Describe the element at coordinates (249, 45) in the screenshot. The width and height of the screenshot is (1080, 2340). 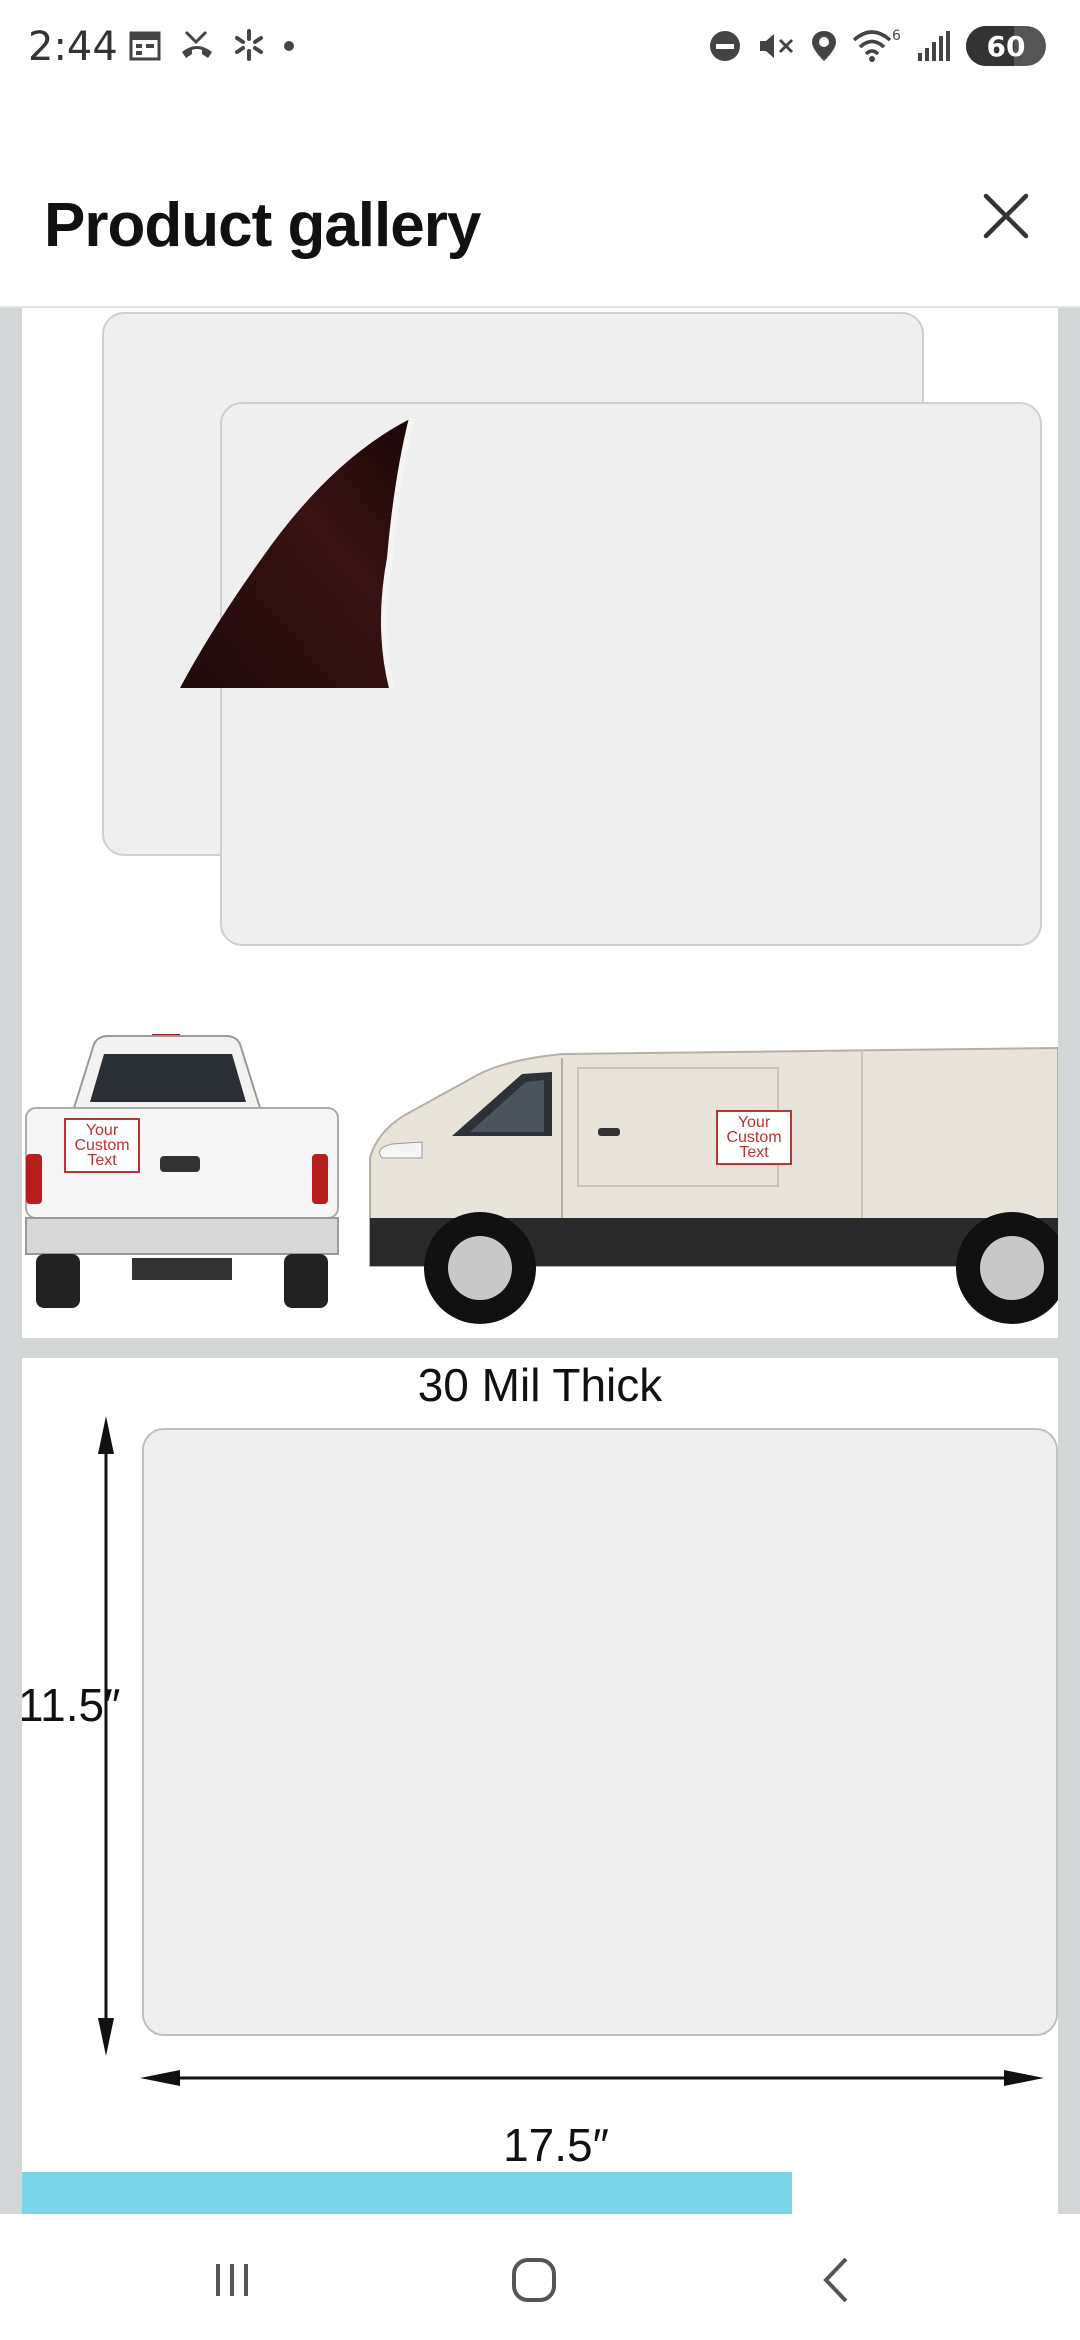
I see `walmart-spark-icon` at that location.